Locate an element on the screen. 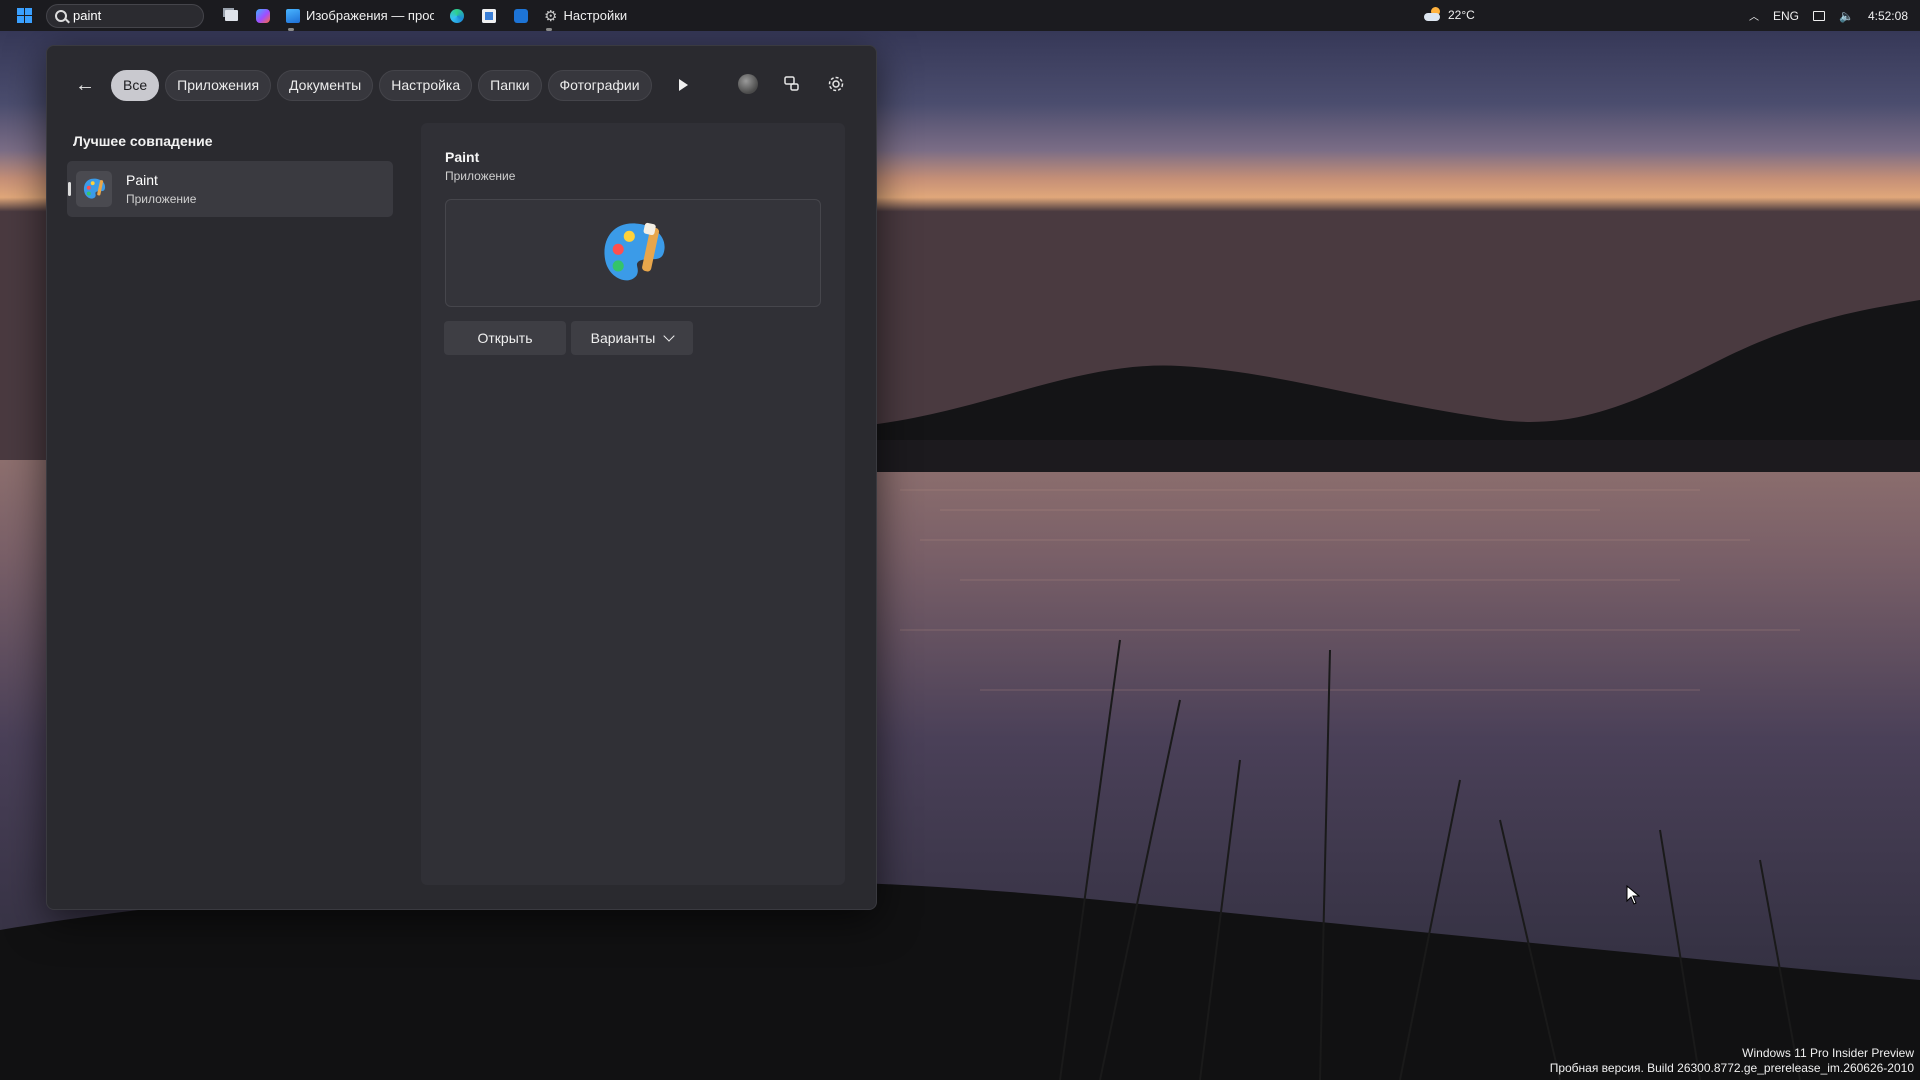 This screenshot has height=1080, width=1920. search-input is located at coordinates (128, 15).